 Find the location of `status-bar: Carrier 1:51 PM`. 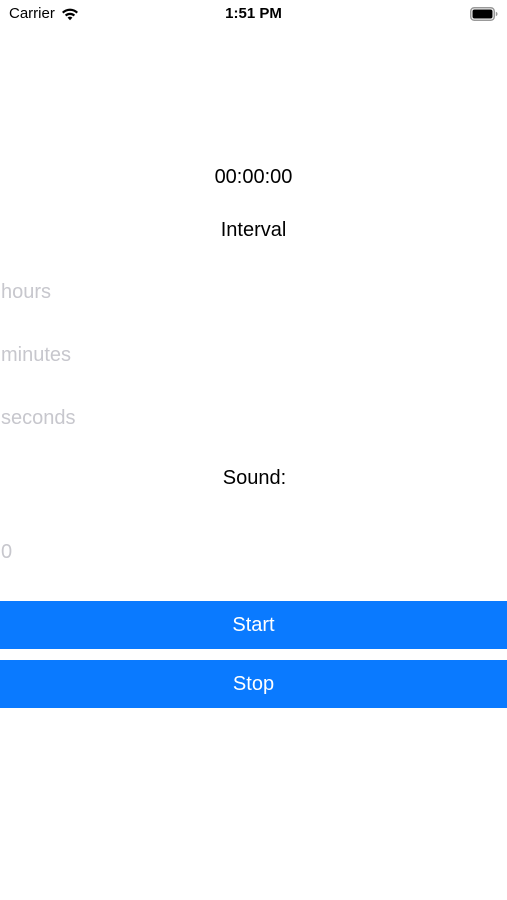

status-bar: Carrier 1:51 PM is located at coordinates (253, 14).